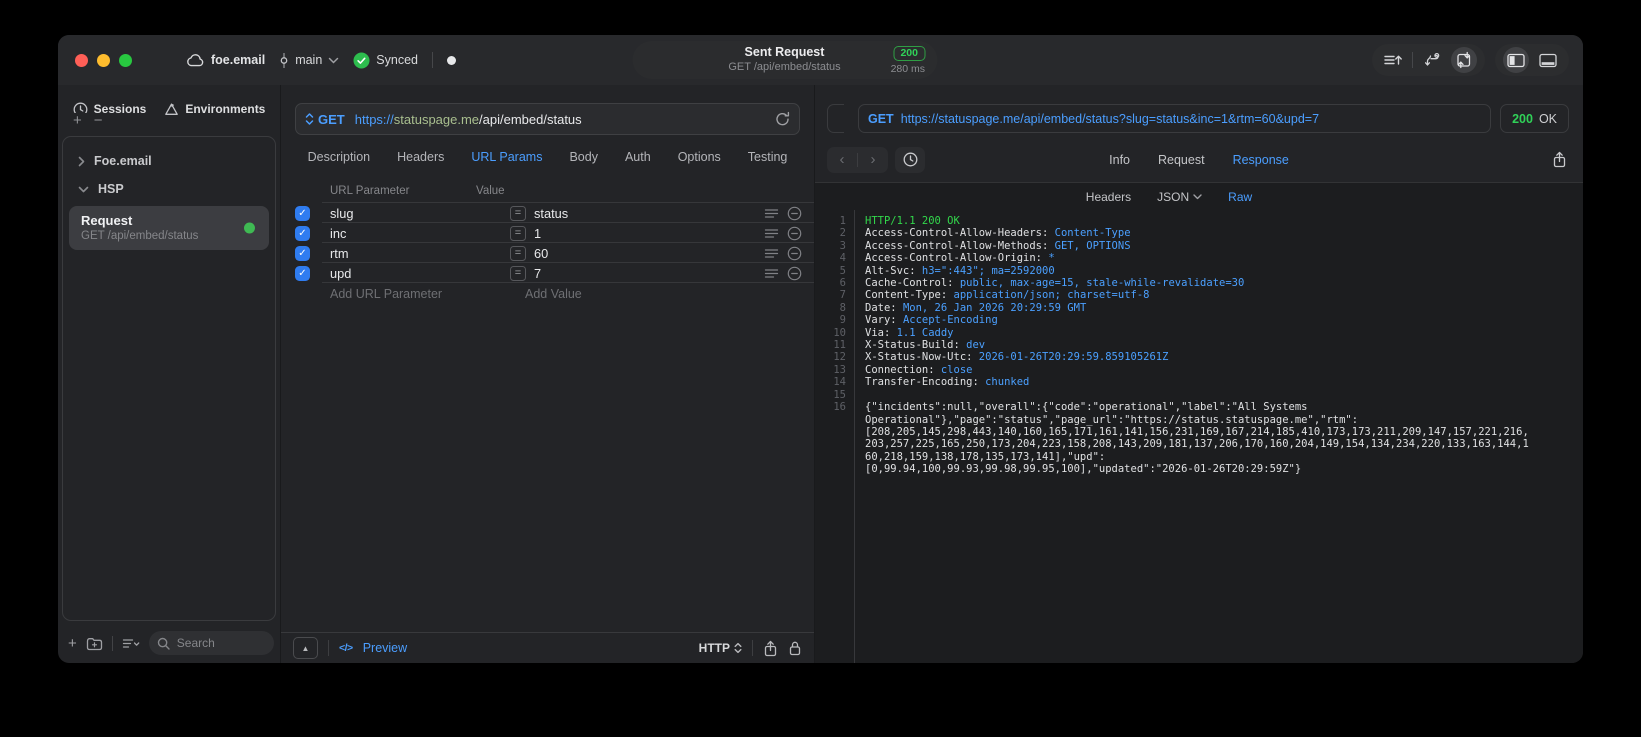  Describe the element at coordinates (125, 60) in the screenshot. I see `fullscreen-window-button` at that location.